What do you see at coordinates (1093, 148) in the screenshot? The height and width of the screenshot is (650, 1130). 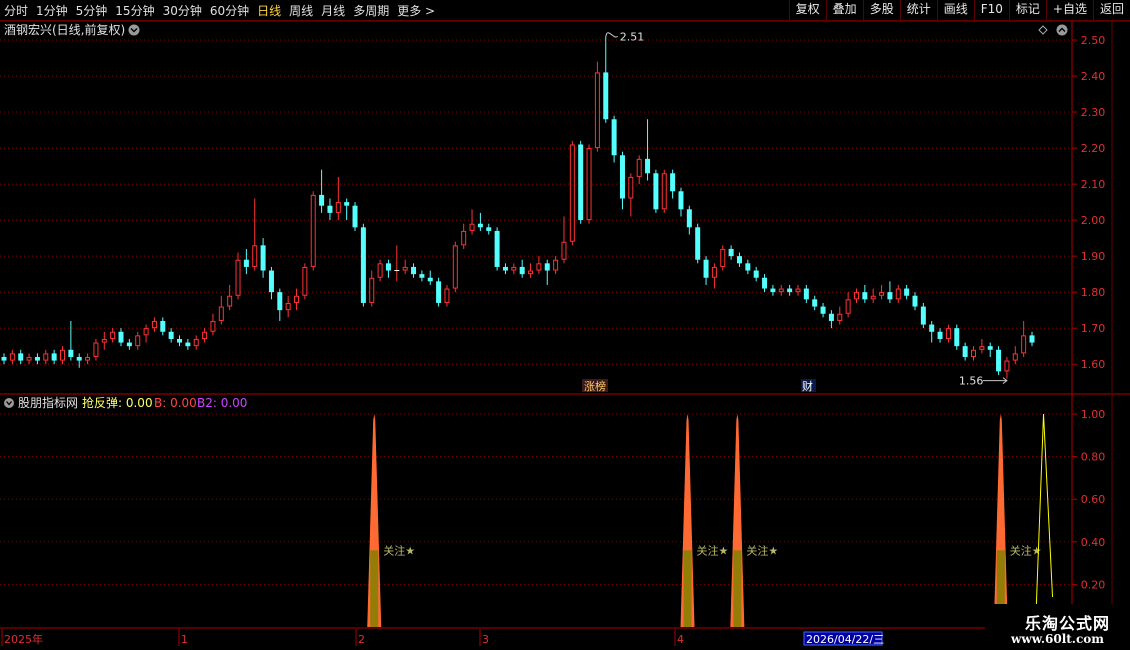 I see `price-tick-label: 2.20` at bounding box center [1093, 148].